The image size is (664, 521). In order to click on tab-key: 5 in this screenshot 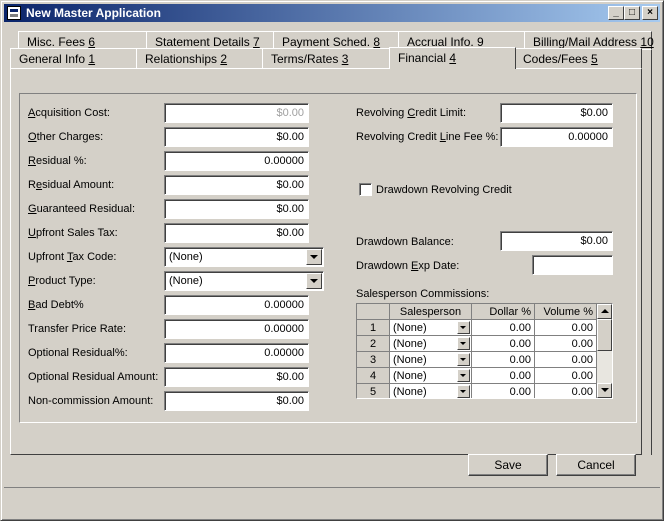, I will do `click(594, 59)`.